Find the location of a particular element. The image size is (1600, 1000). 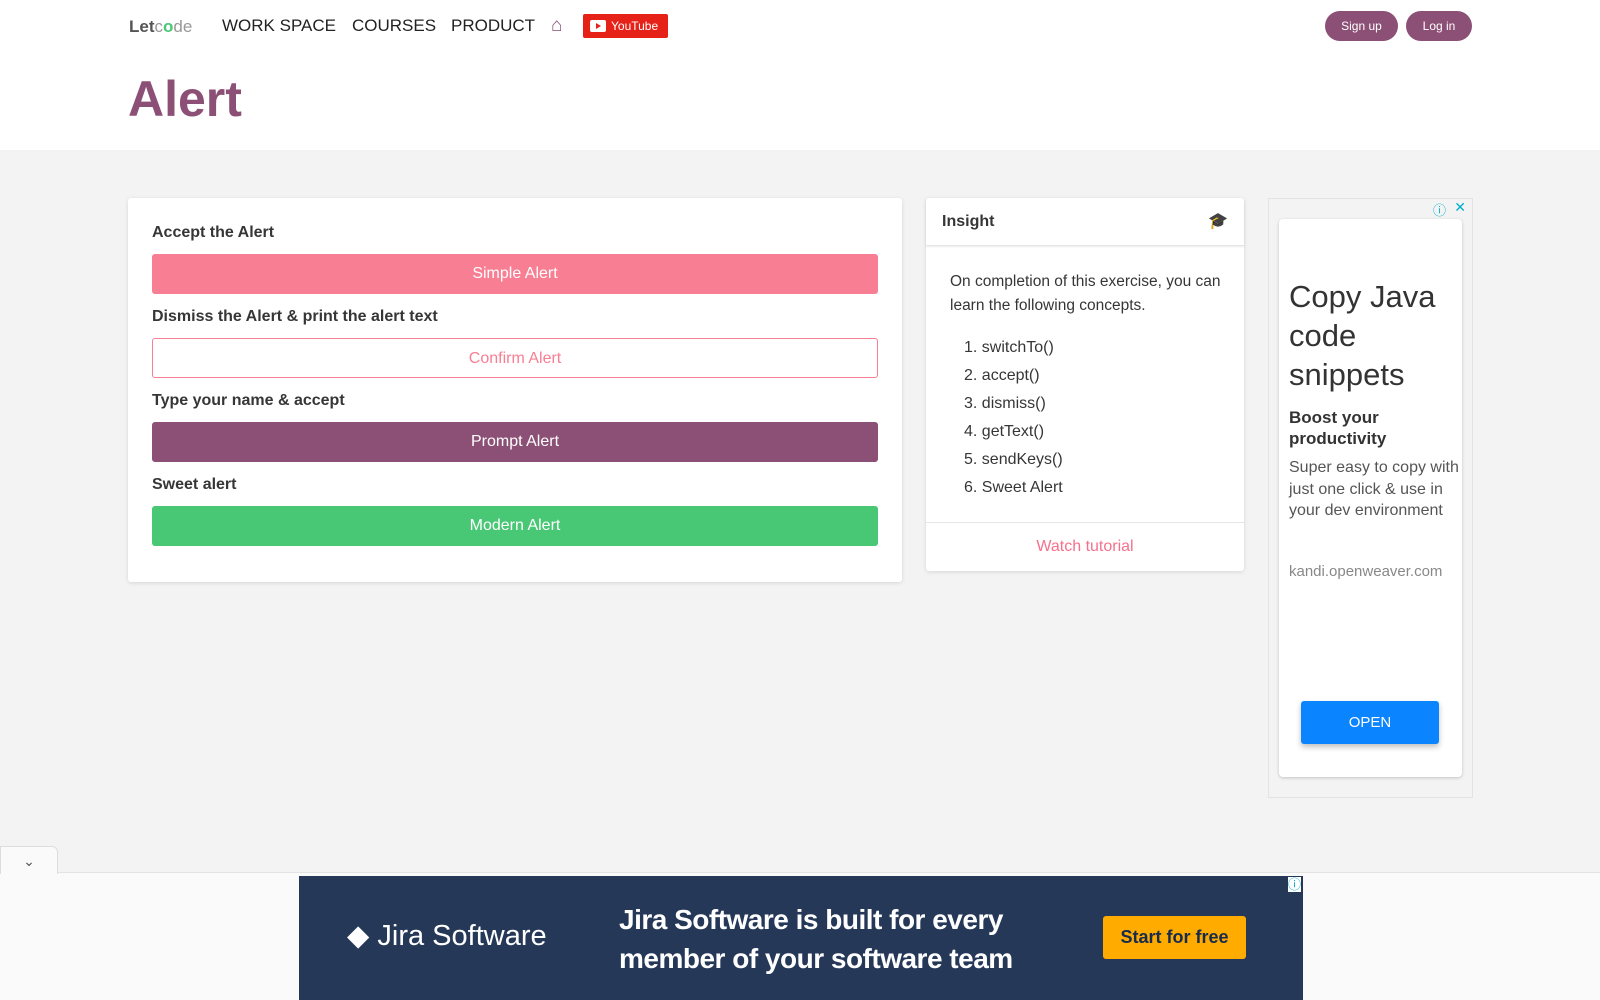

nav-workspace: WORK SPACE is located at coordinates (279, 26).